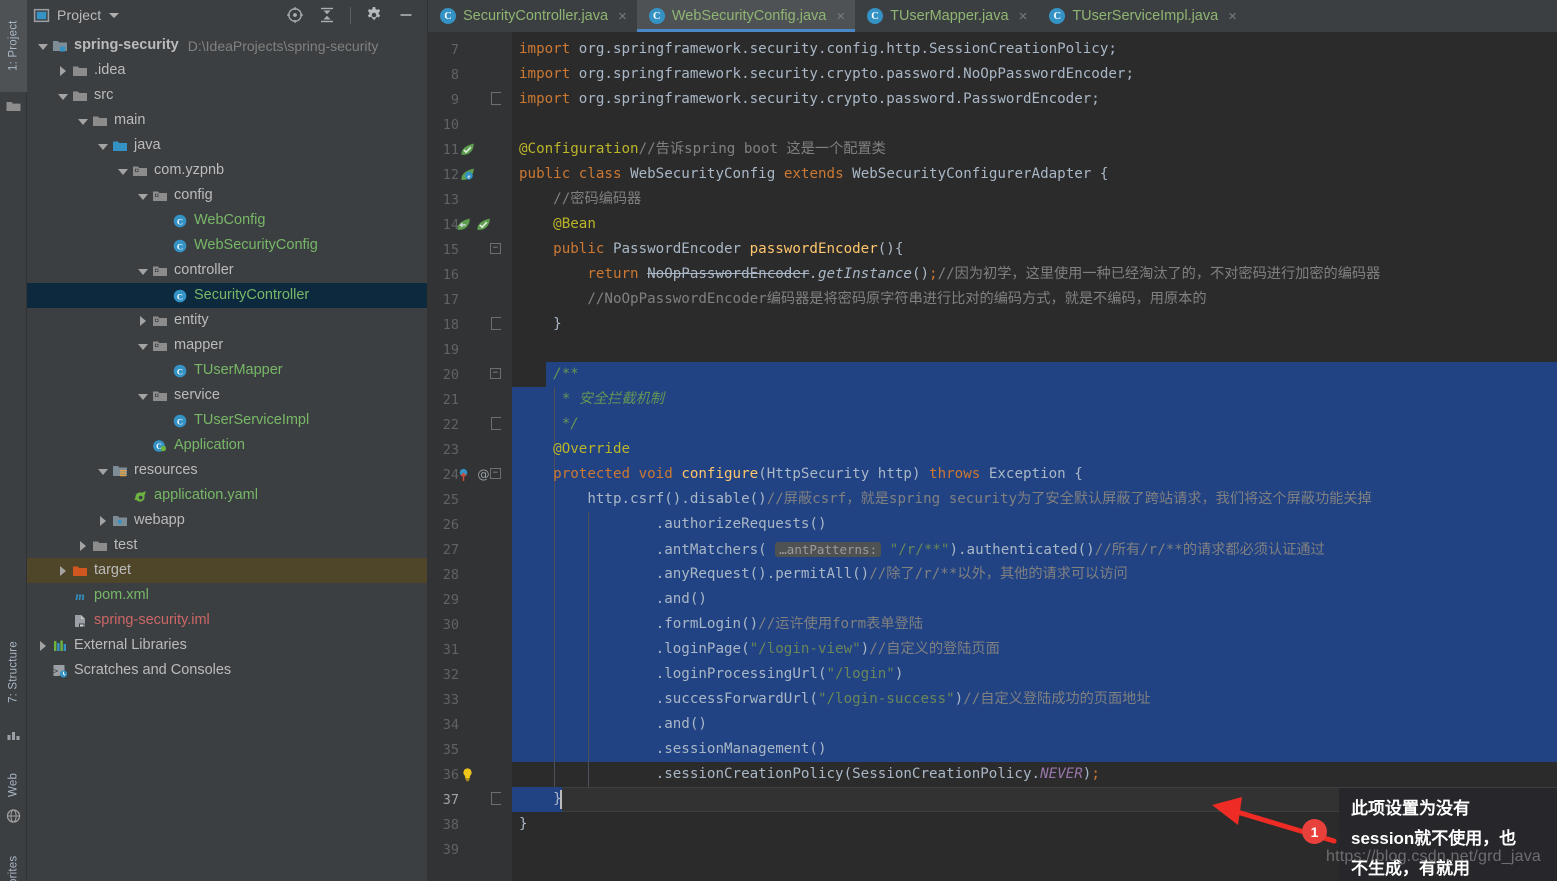 The height and width of the screenshot is (881, 1557). Describe the element at coordinates (227, 70) in the screenshot. I see `tree-node-idea: .idea` at that location.